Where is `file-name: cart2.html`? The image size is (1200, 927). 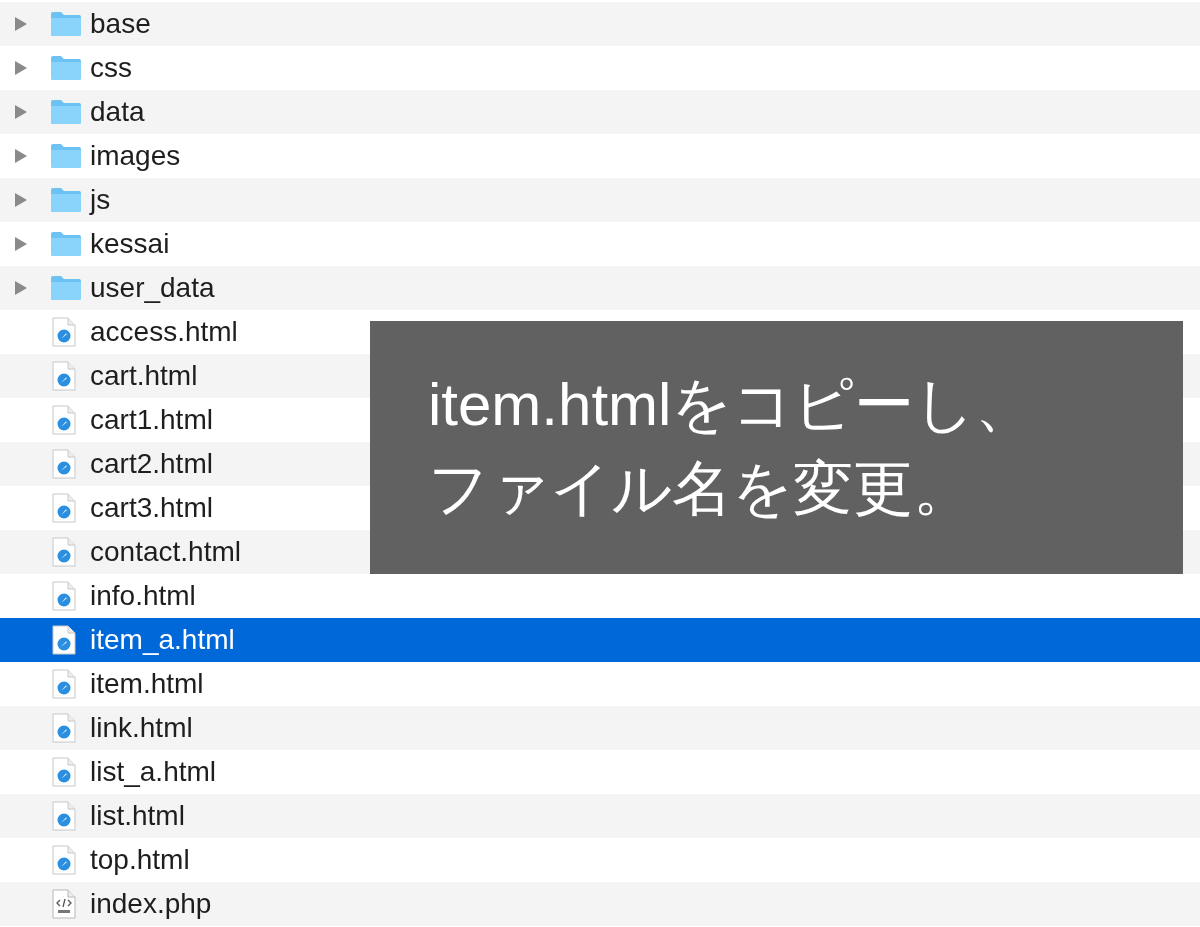
file-name: cart2.html is located at coordinates (151, 464).